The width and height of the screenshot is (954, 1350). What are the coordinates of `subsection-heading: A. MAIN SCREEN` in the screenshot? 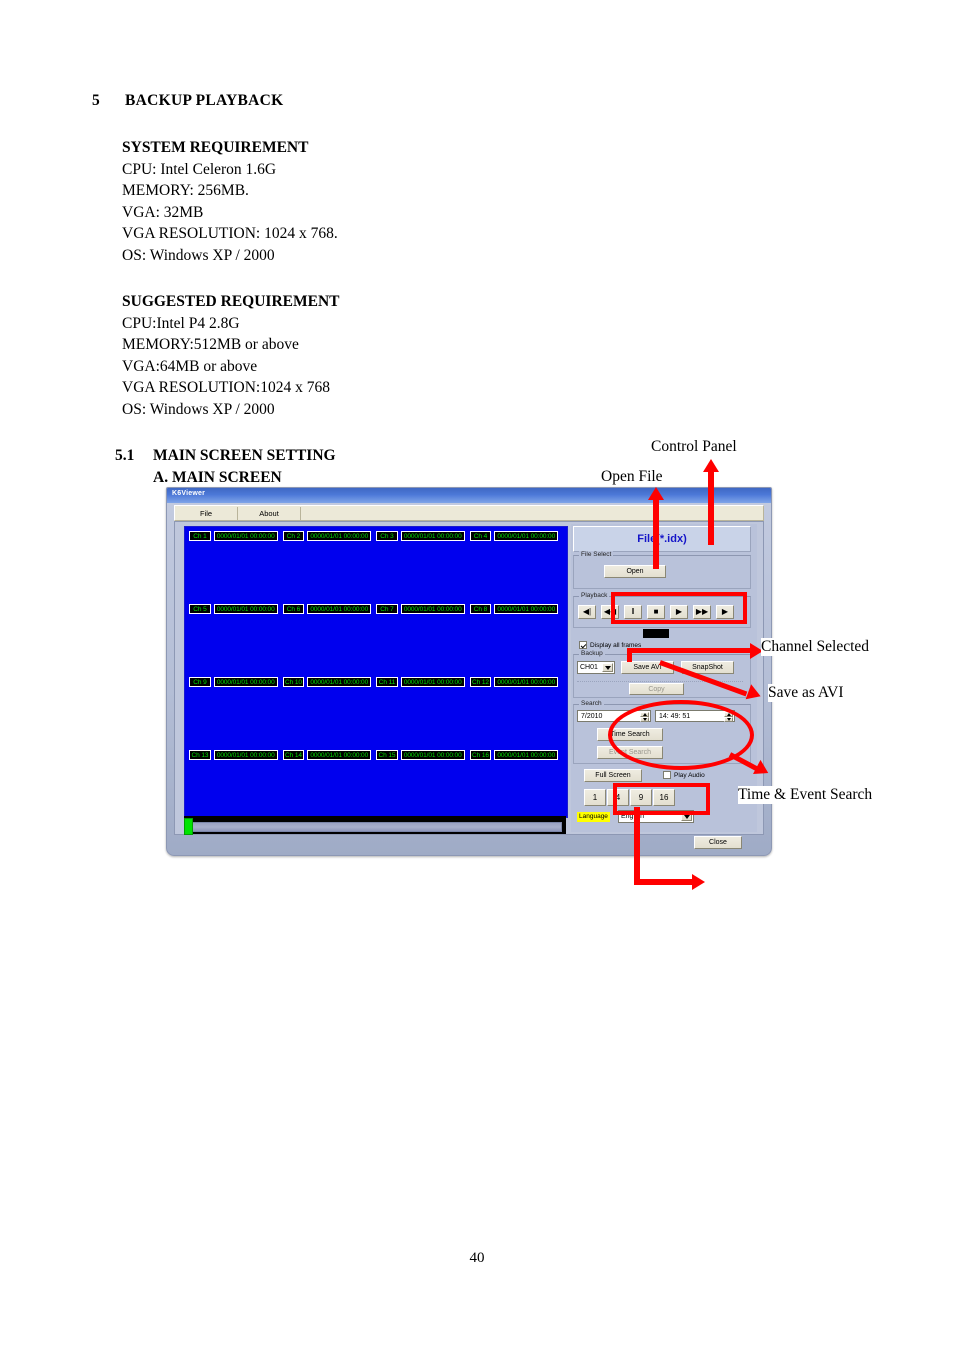 It's located at (217, 478).